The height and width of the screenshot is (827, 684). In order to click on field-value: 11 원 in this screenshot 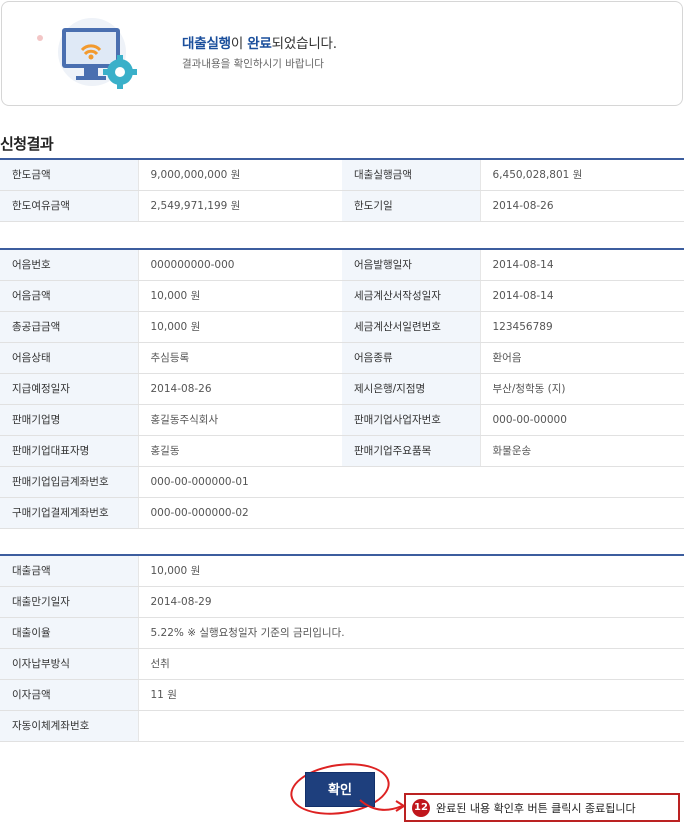, I will do `click(411, 695)`.